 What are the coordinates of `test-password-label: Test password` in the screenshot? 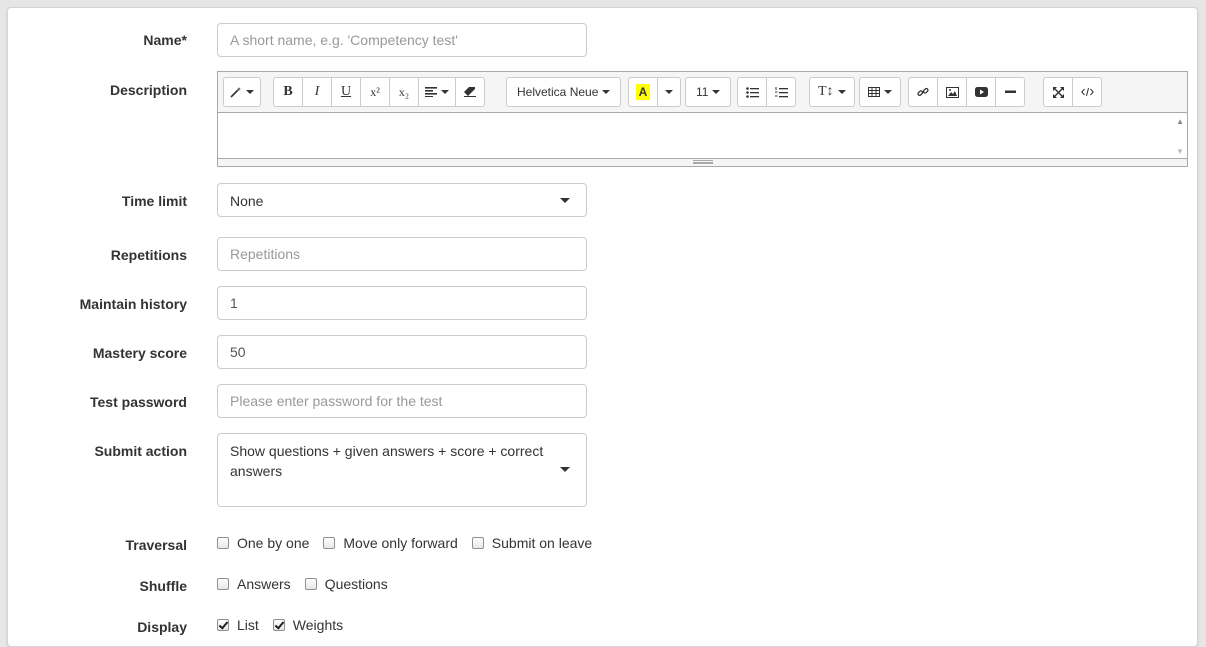 It's located at (138, 402).